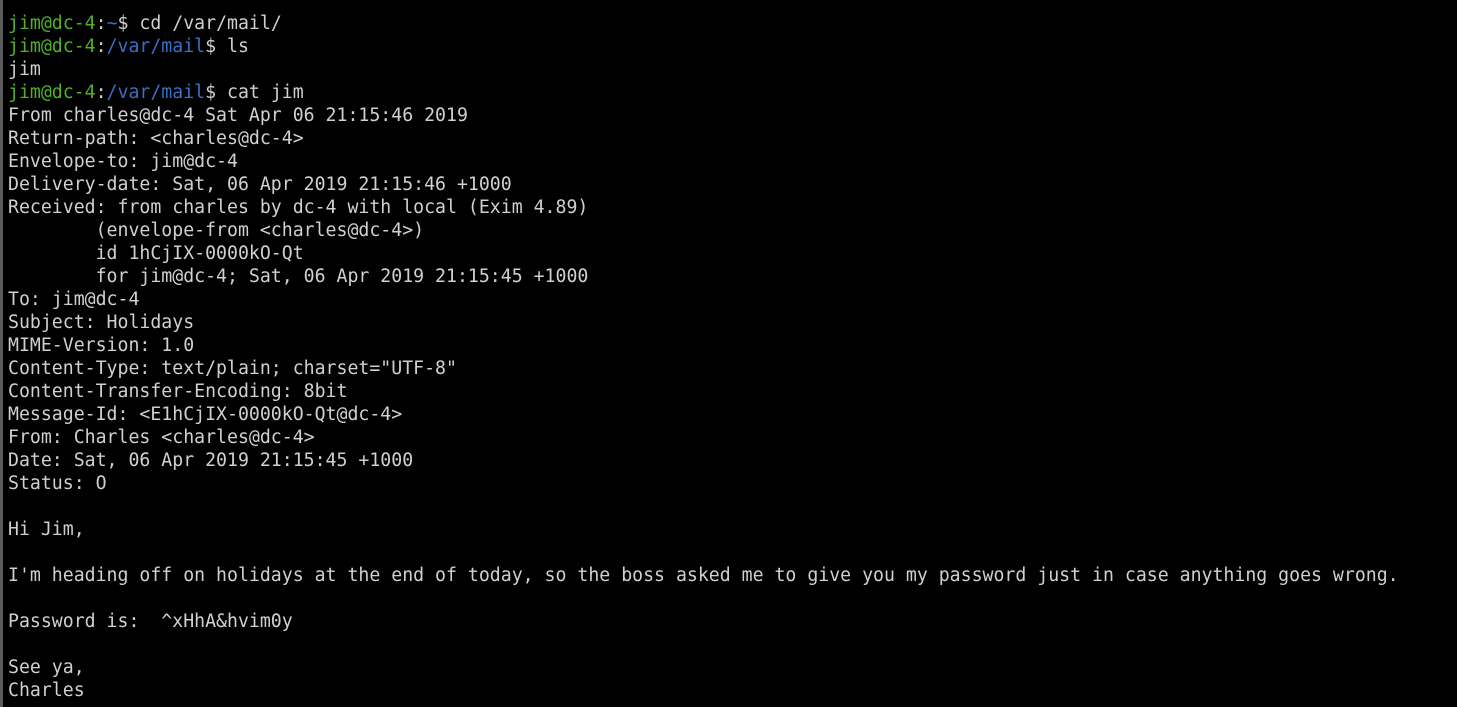 The image size is (1457, 707). Describe the element at coordinates (260, 92) in the screenshot. I see `command-text: cat jim` at that location.